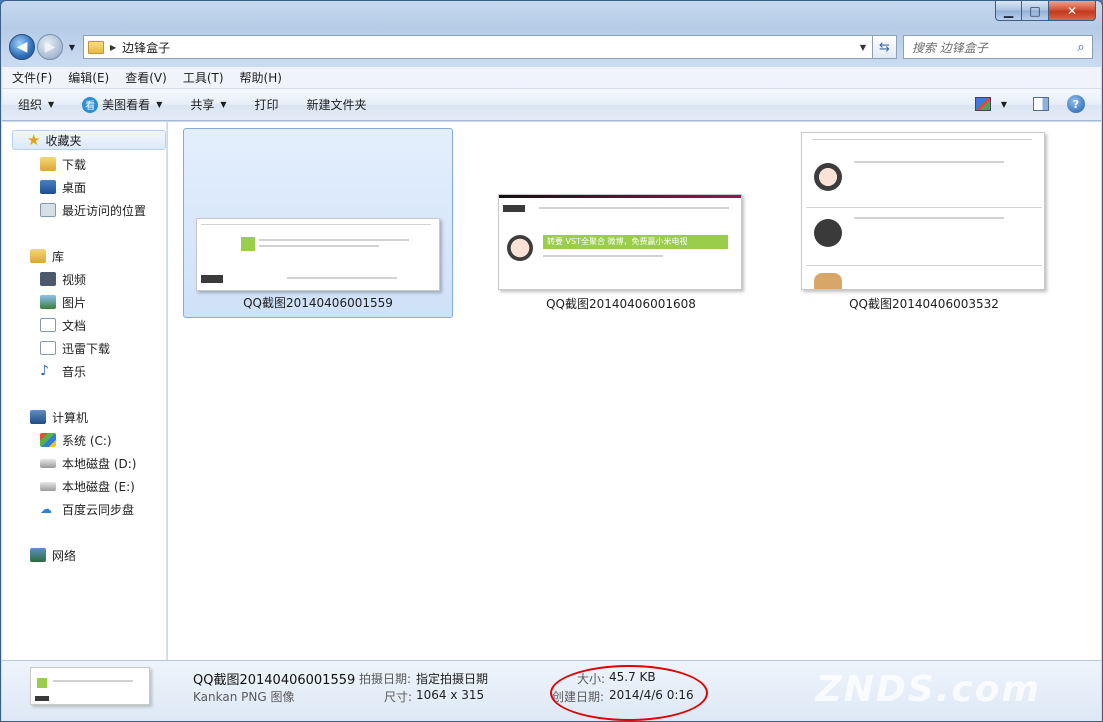 The image size is (1103, 722). What do you see at coordinates (63, 371) in the screenshot?
I see `sidebar-item-music: ♪ 音乐` at bounding box center [63, 371].